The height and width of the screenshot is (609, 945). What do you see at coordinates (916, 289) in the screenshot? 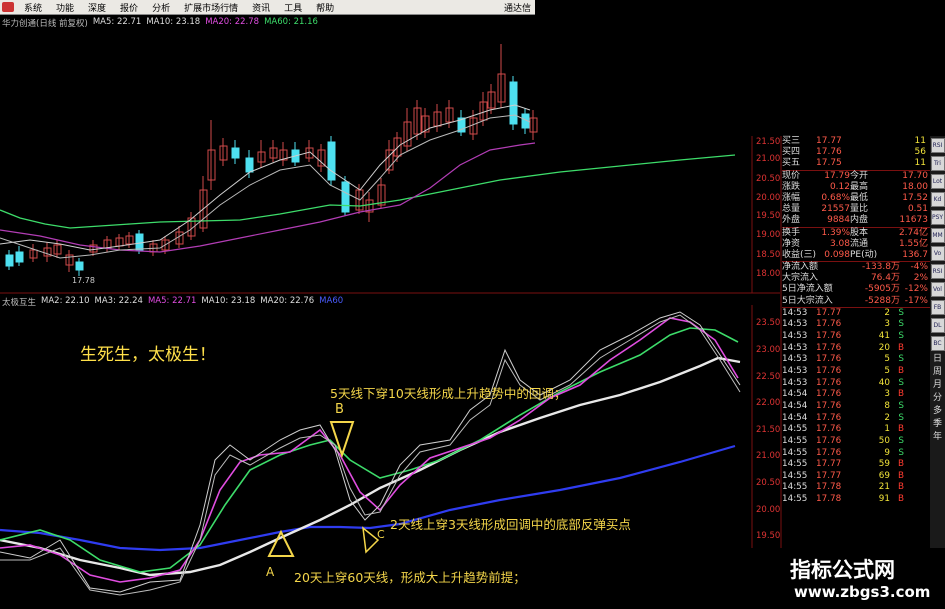
I see `flow-p: -12%` at bounding box center [916, 289].